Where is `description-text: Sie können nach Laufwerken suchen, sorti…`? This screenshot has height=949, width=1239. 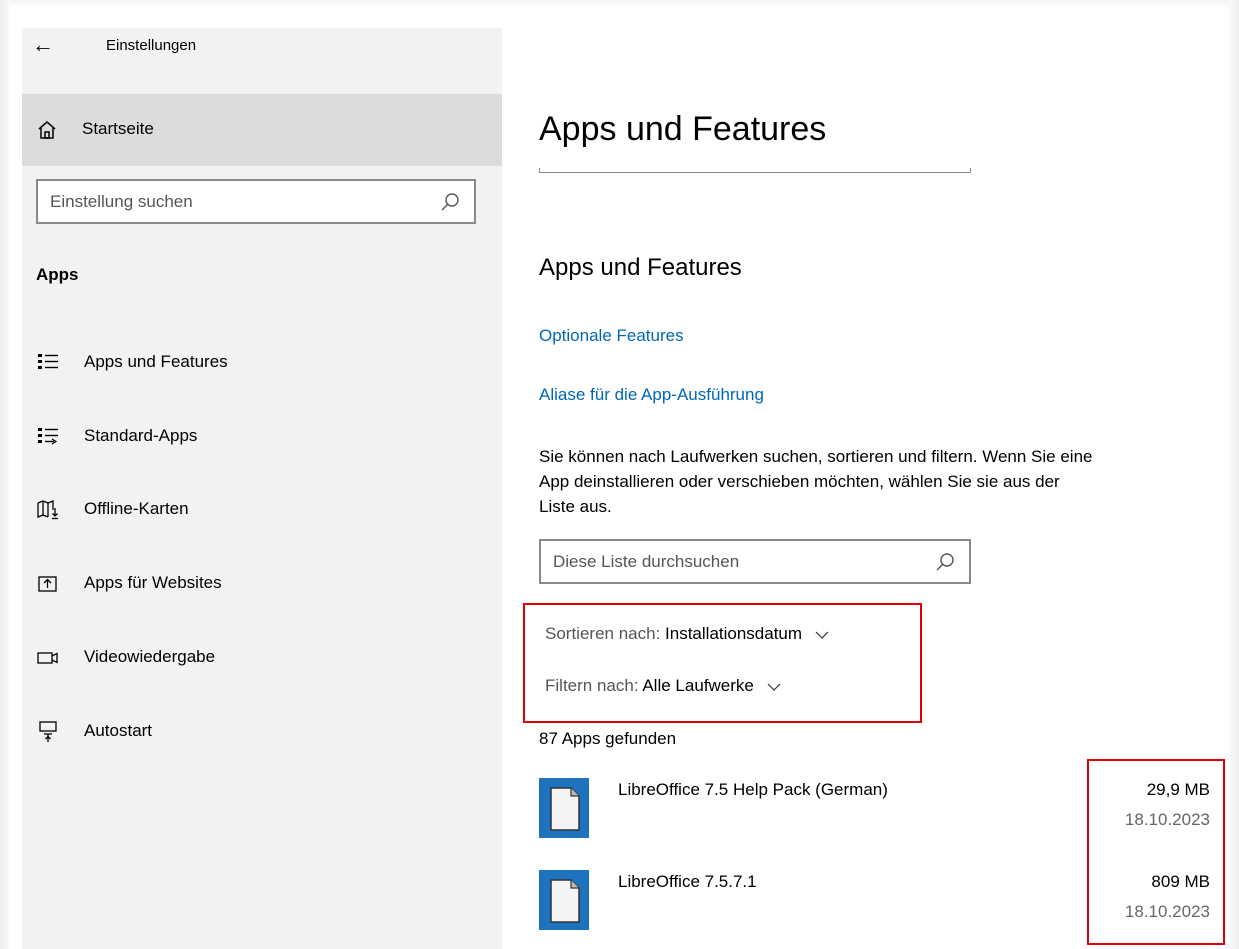 description-text: Sie können nach Laufwerken suchen, sorti… is located at coordinates (884, 481).